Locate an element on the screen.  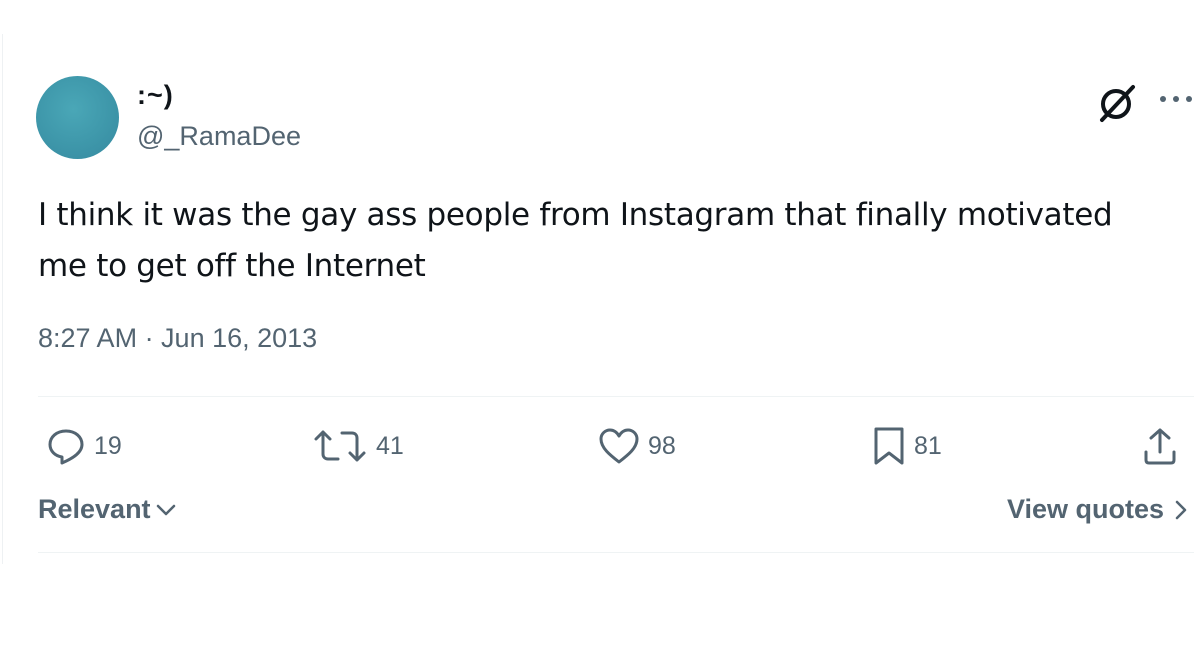
view-quotes-link: View quotes is located at coordinates (1097, 509).